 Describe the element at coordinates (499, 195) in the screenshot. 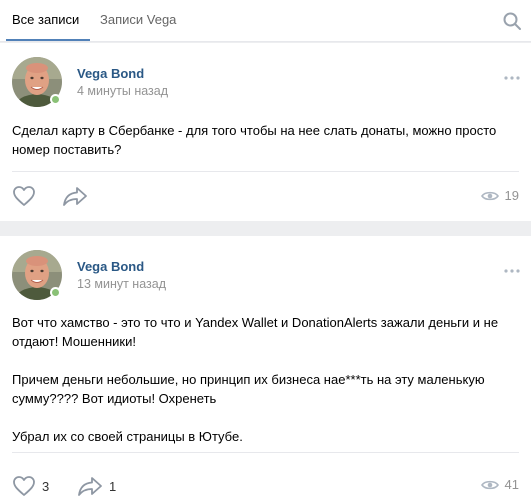

I see `views-counter: 19` at that location.